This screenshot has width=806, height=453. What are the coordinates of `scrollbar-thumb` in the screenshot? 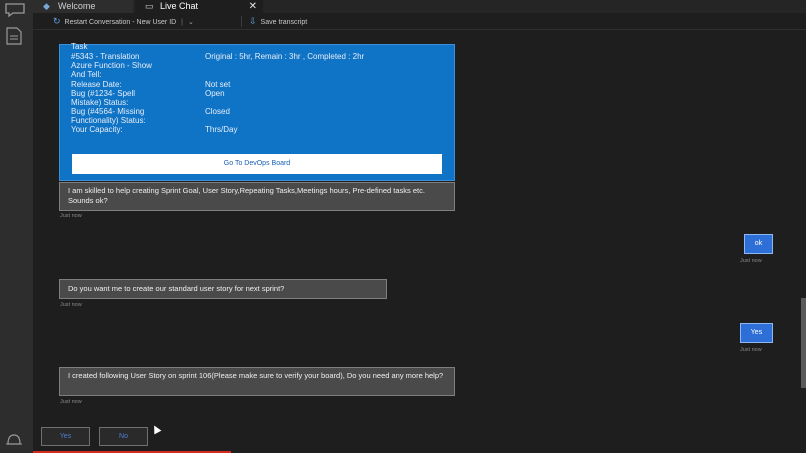 It's located at (803, 343).